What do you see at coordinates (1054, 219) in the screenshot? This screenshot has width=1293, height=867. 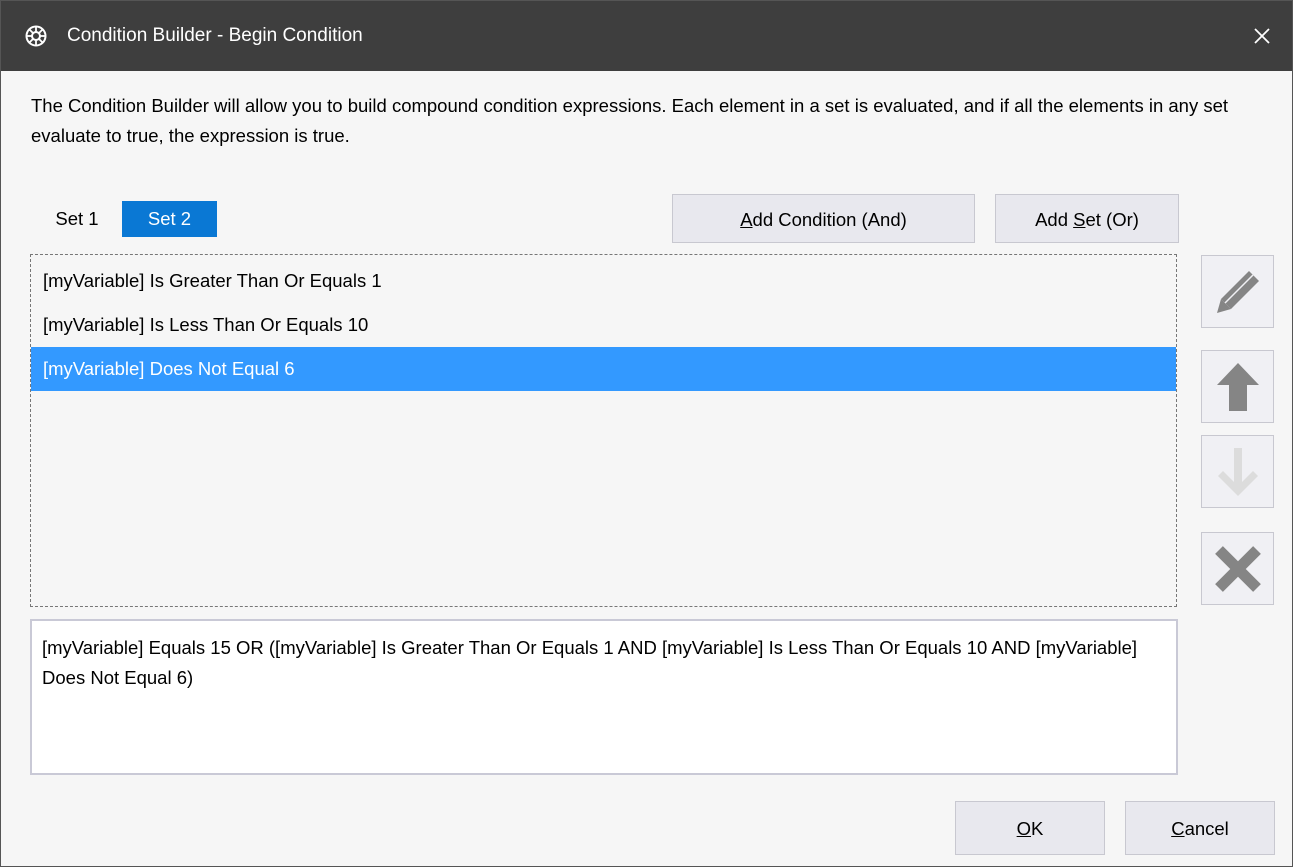 I see `add-set-label-start: Add` at bounding box center [1054, 219].